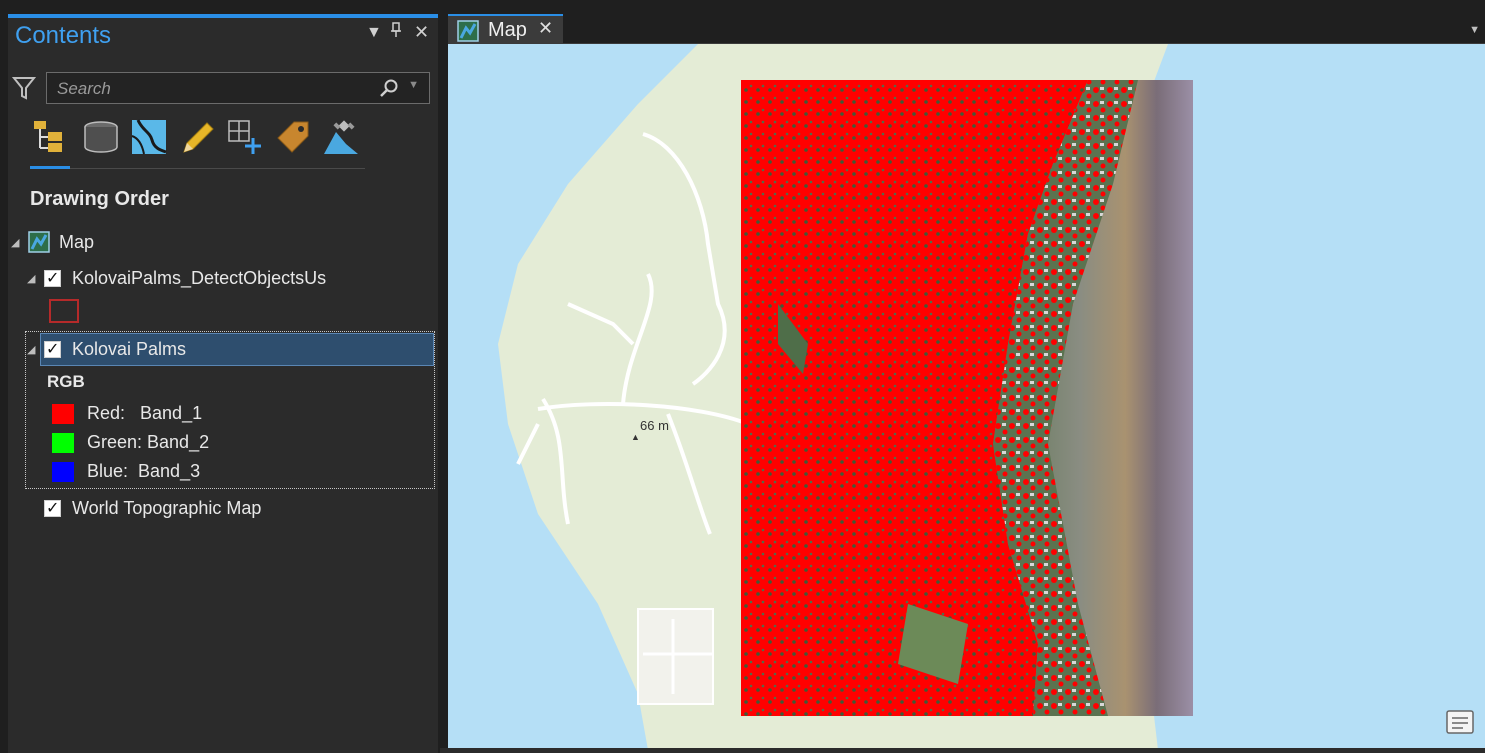  Describe the element at coordinates (84, 88) in the screenshot. I see `search-placeholder: Search` at that location.